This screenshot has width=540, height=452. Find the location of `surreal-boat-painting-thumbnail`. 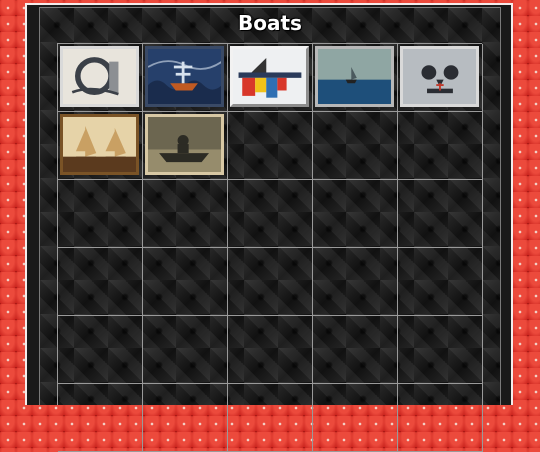

surreal-boat-painting-thumbnail is located at coordinates (99, 76).